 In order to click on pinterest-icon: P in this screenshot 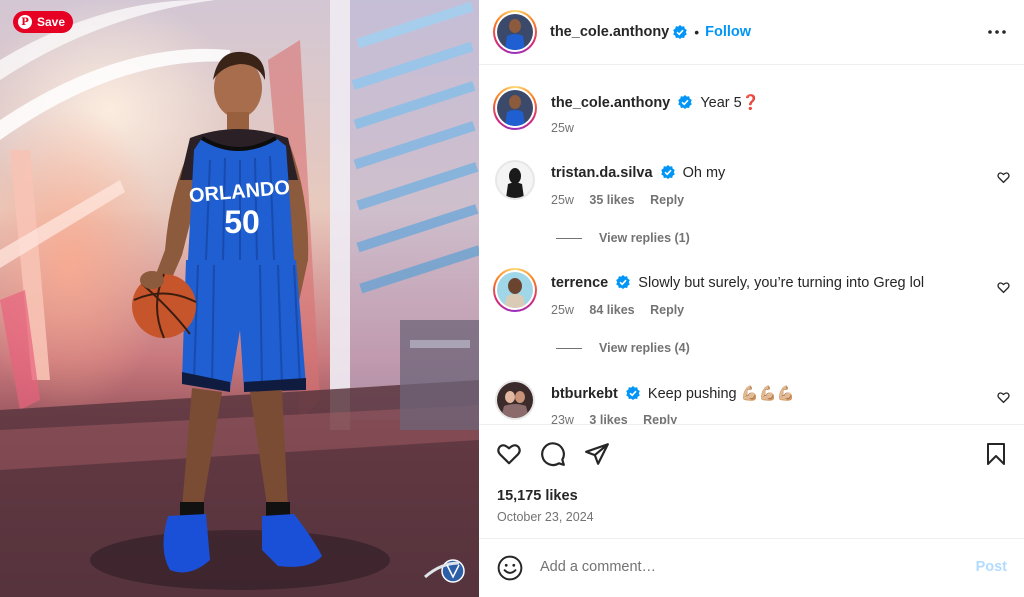, I will do `click(25, 22)`.